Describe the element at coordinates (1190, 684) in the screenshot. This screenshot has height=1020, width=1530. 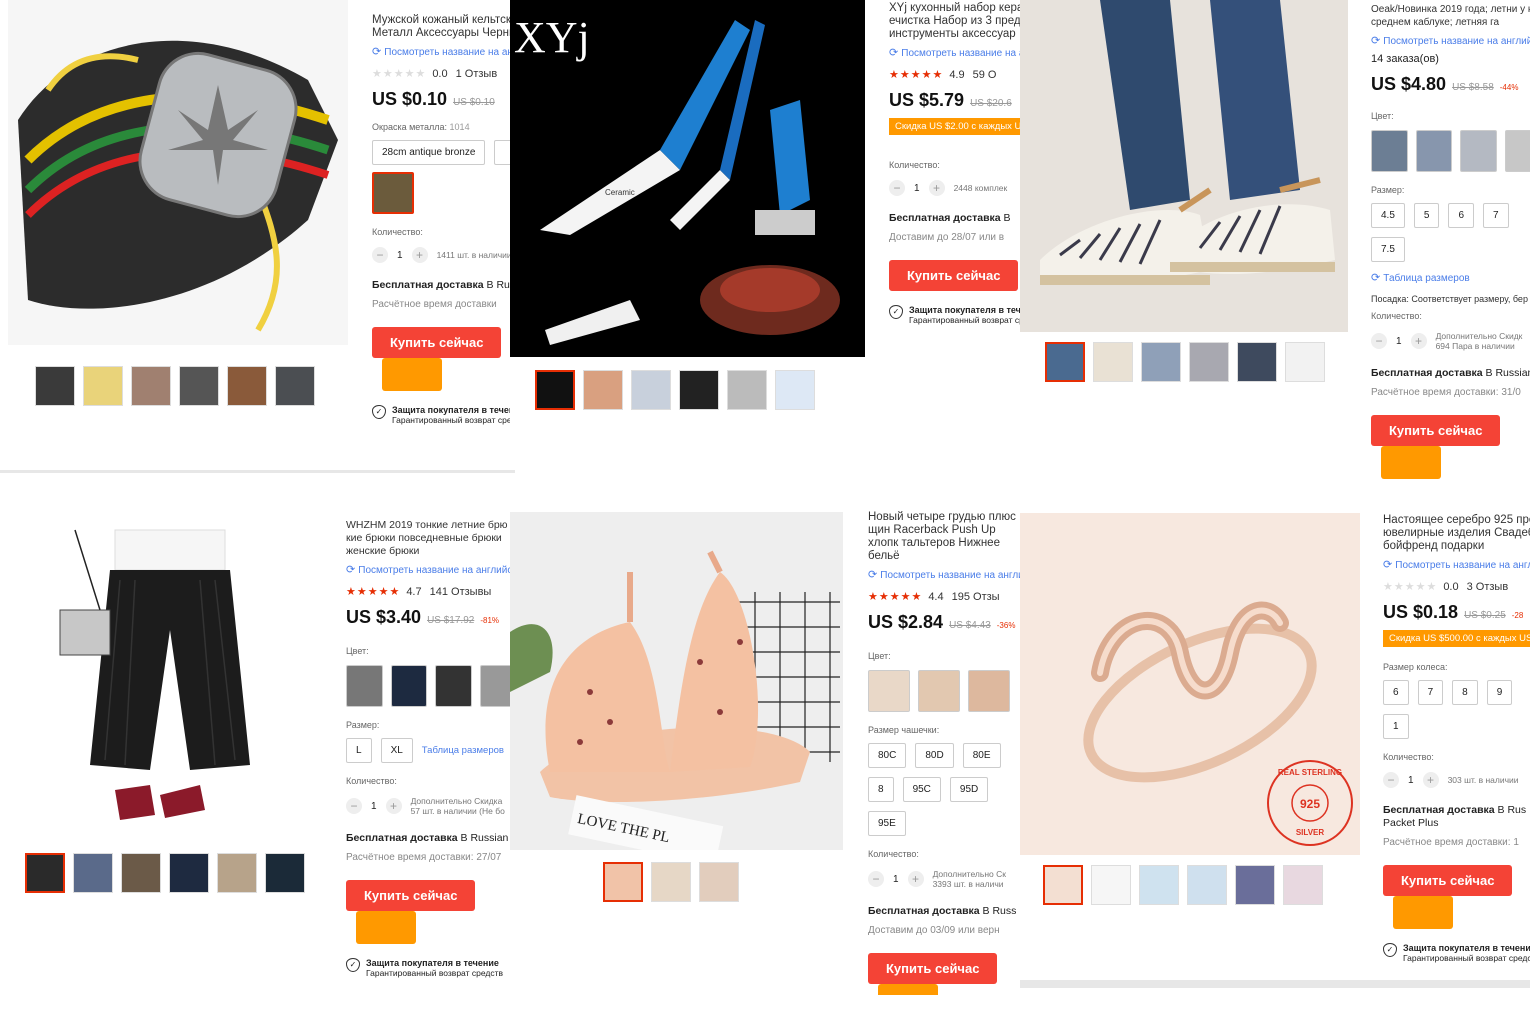
I see `product-image-ring: REAL STERLING 925 SILVER` at that location.